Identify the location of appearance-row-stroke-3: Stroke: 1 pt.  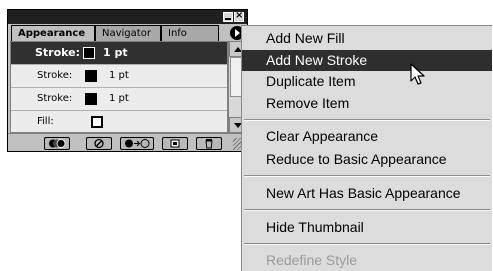
(119, 99).